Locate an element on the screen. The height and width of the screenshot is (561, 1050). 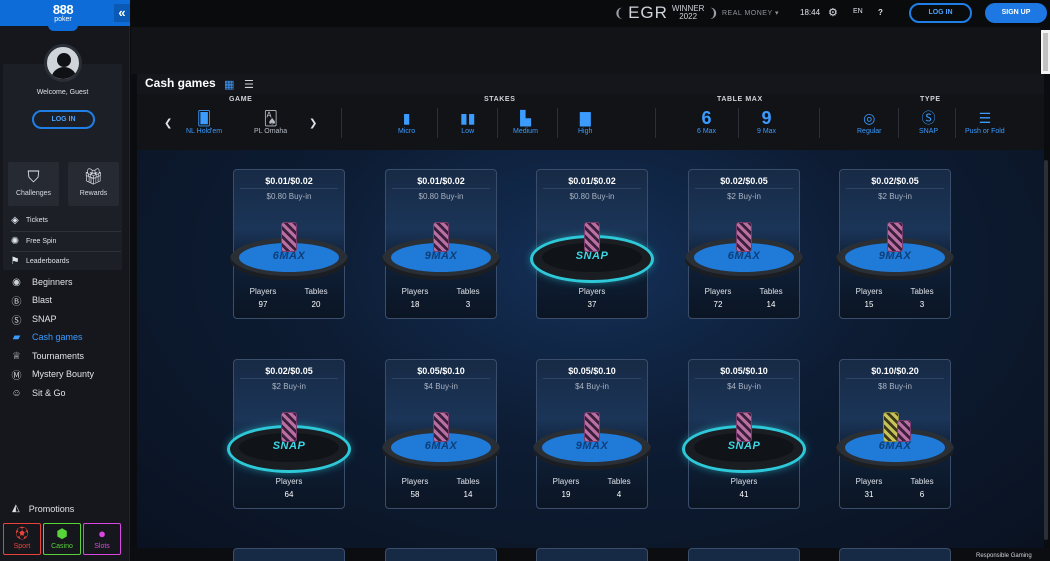
filter-stakes-micro: ▮ Micro is located at coordinates (406, 122).